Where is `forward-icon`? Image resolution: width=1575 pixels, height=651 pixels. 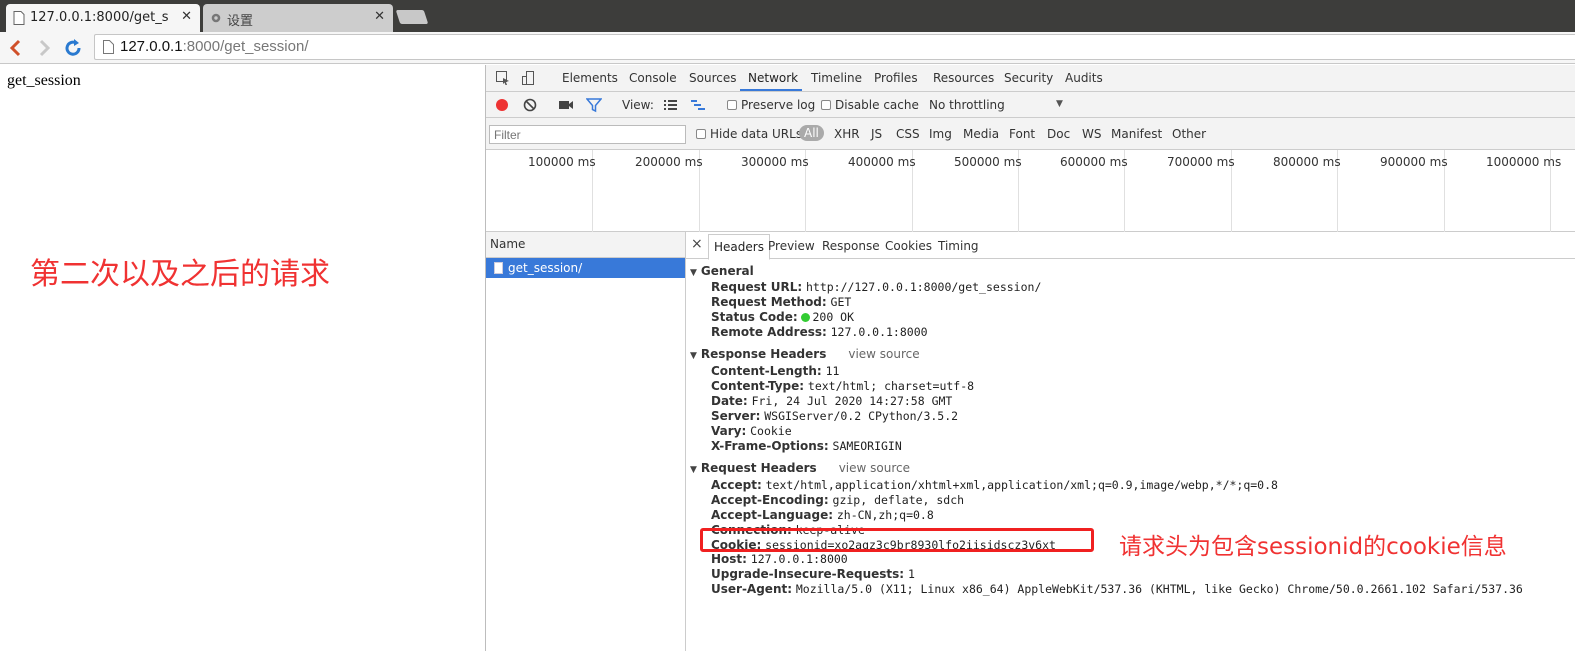
forward-icon is located at coordinates (44, 48).